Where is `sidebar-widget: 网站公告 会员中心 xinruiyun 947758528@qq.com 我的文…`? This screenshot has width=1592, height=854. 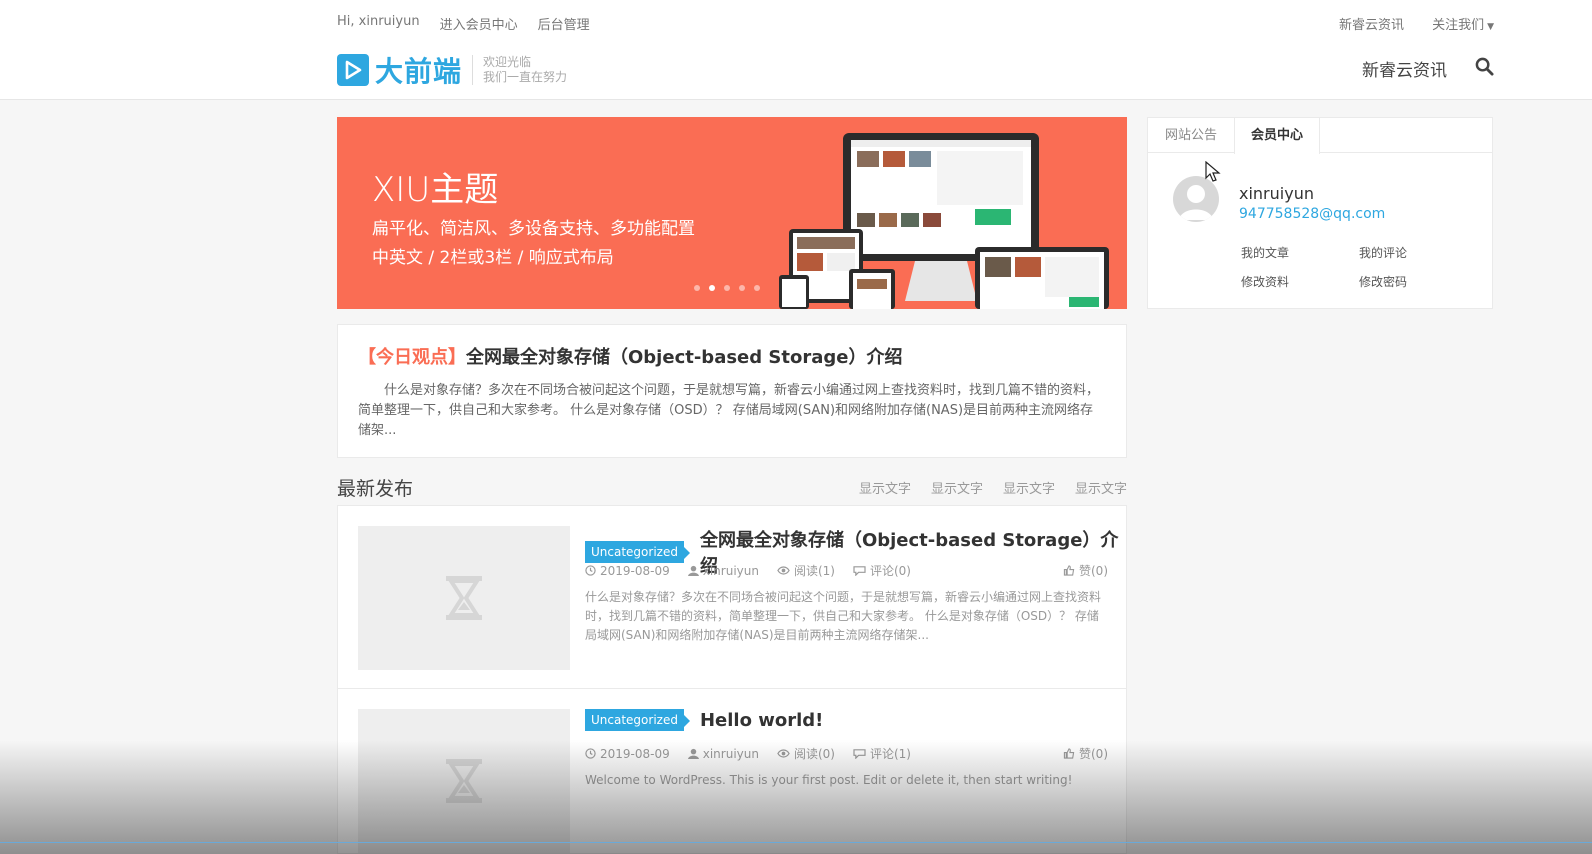
sidebar-widget: 网站公告 会员中心 xinruiyun 947758528@qq.com 我的文… is located at coordinates (1320, 213).